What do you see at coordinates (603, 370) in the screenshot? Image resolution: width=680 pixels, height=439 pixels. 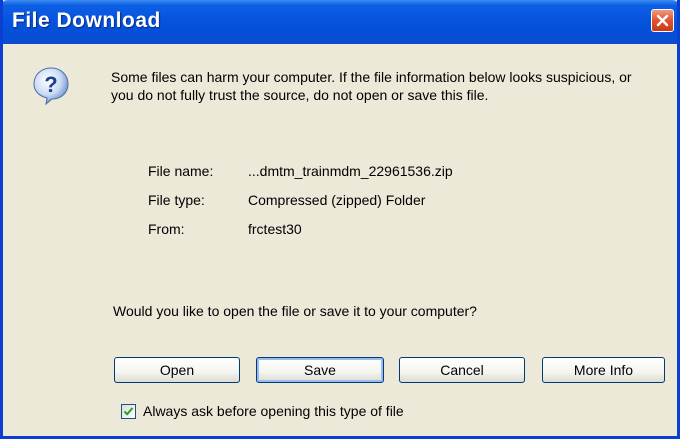 I see `more-info-button: More Info` at bounding box center [603, 370].